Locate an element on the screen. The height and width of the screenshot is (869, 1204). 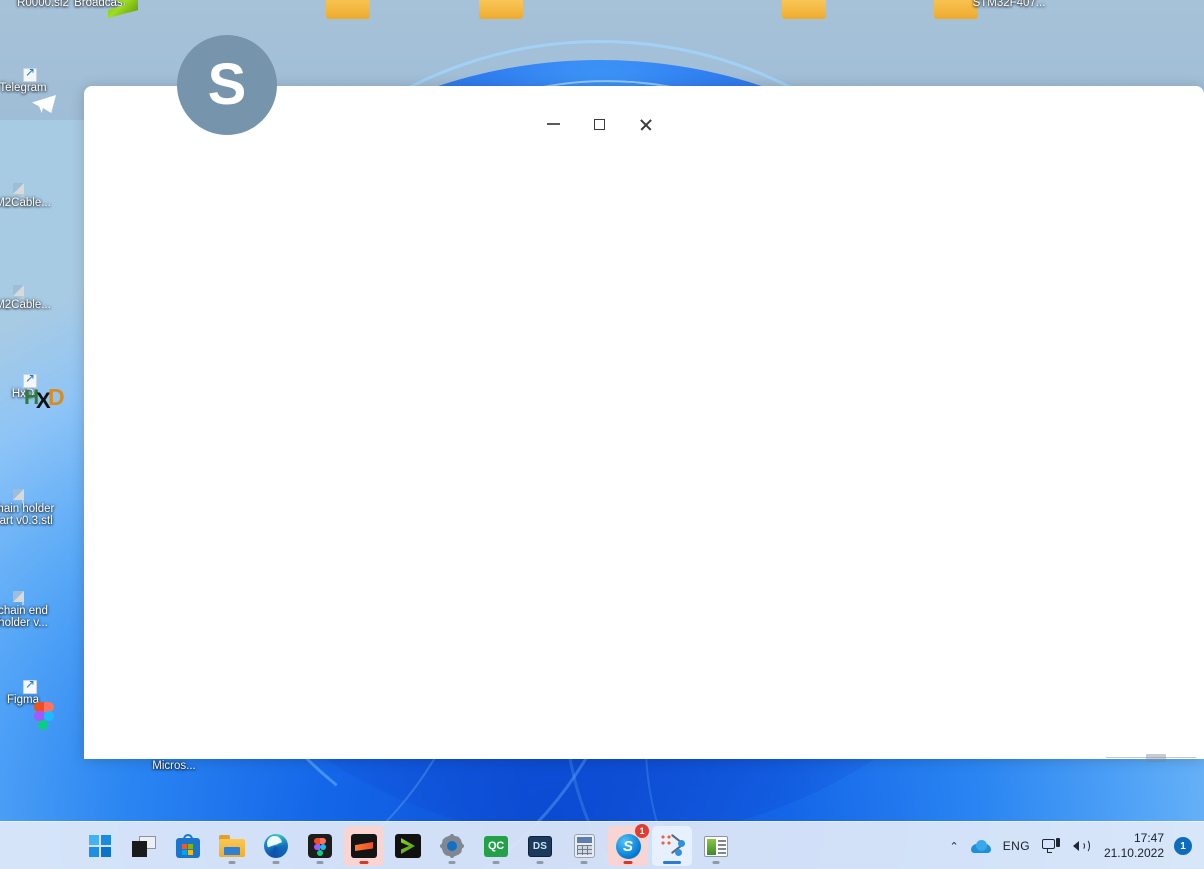
start-icon is located at coordinates (100, 846).